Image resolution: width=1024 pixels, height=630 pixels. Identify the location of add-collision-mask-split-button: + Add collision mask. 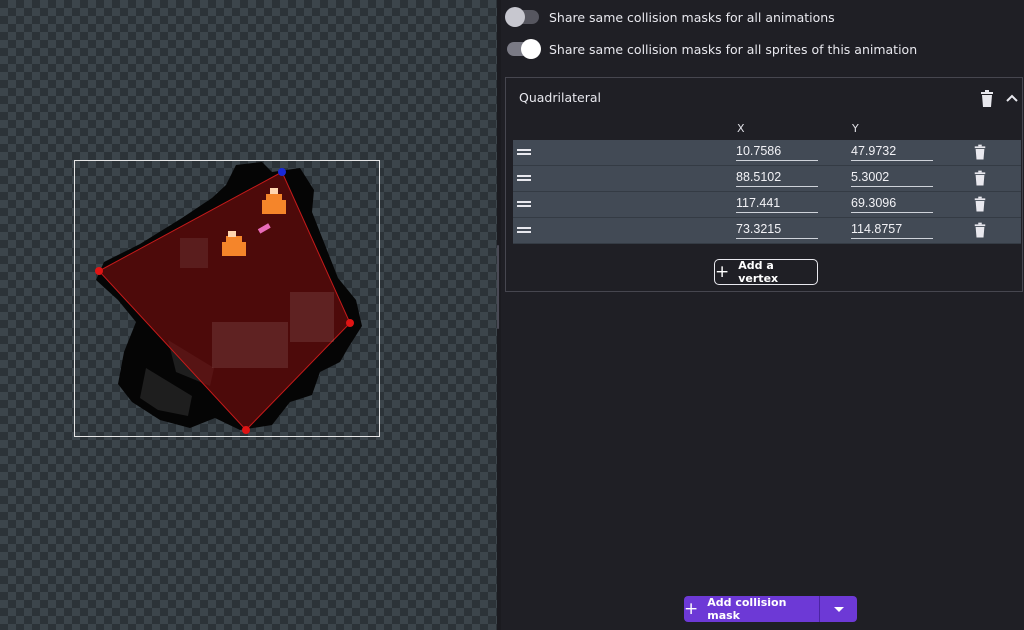
(770, 609).